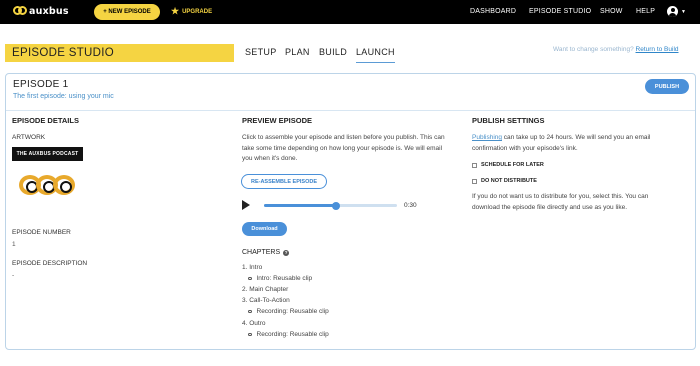 The height and width of the screenshot is (366, 700). Describe the element at coordinates (175, 11) in the screenshot. I see `star-icon: ★` at that location.